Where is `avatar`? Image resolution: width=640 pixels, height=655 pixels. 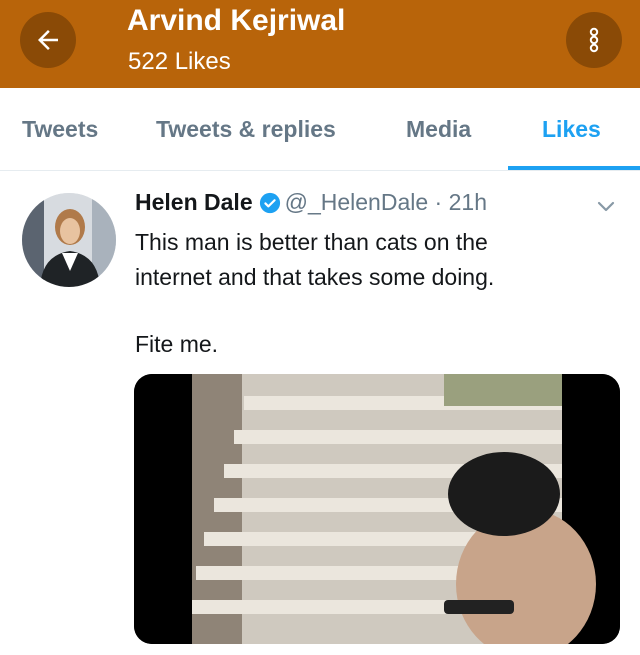
avatar is located at coordinates (69, 240).